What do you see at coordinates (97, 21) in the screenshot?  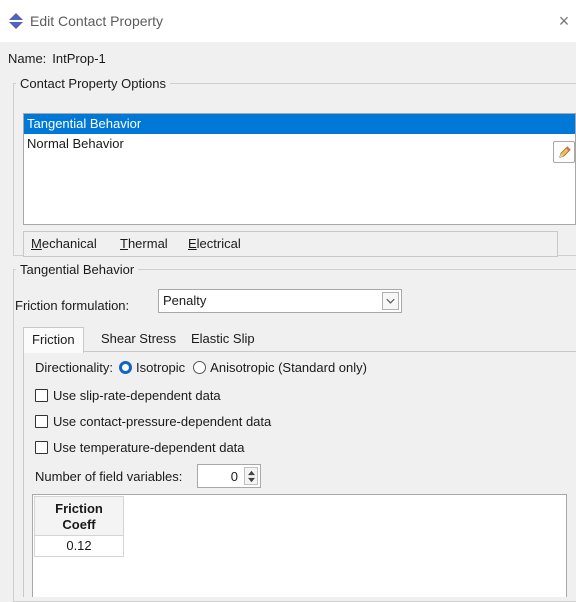 I see `window-title: Edit Contact Property` at bounding box center [97, 21].